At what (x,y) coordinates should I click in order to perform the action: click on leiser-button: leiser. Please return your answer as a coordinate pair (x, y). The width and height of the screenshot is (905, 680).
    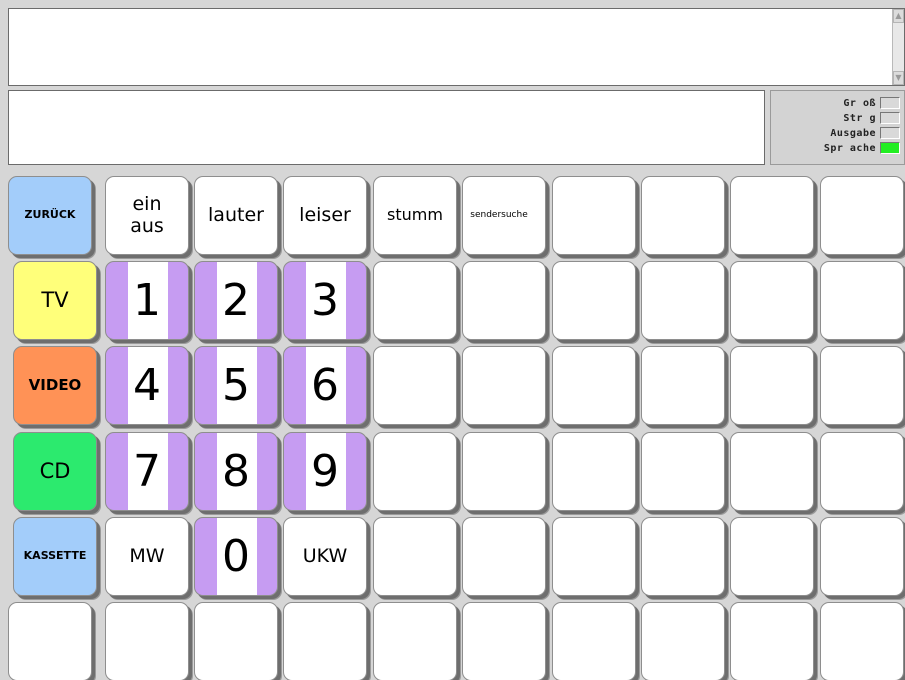
    Looking at the image, I should click on (325, 215).